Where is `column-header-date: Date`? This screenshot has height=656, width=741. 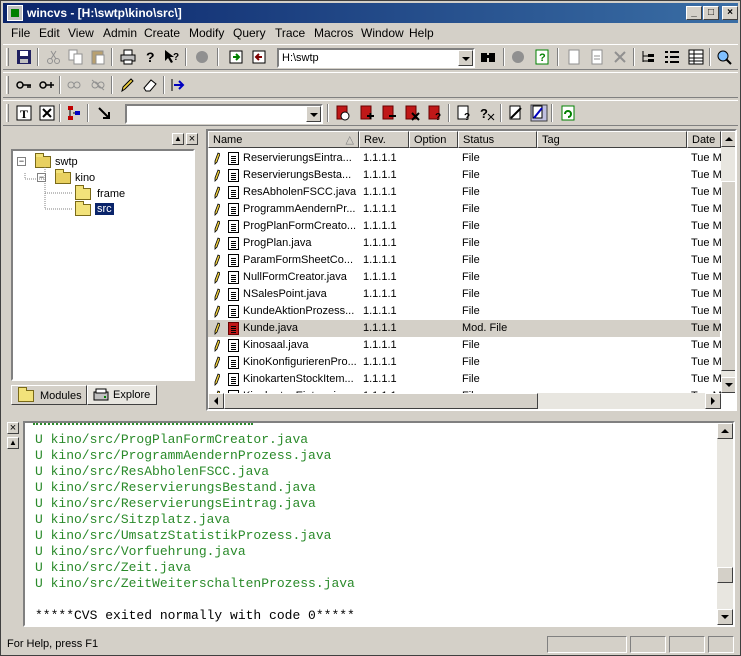 column-header-date: Date is located at coordinates (704, 139).